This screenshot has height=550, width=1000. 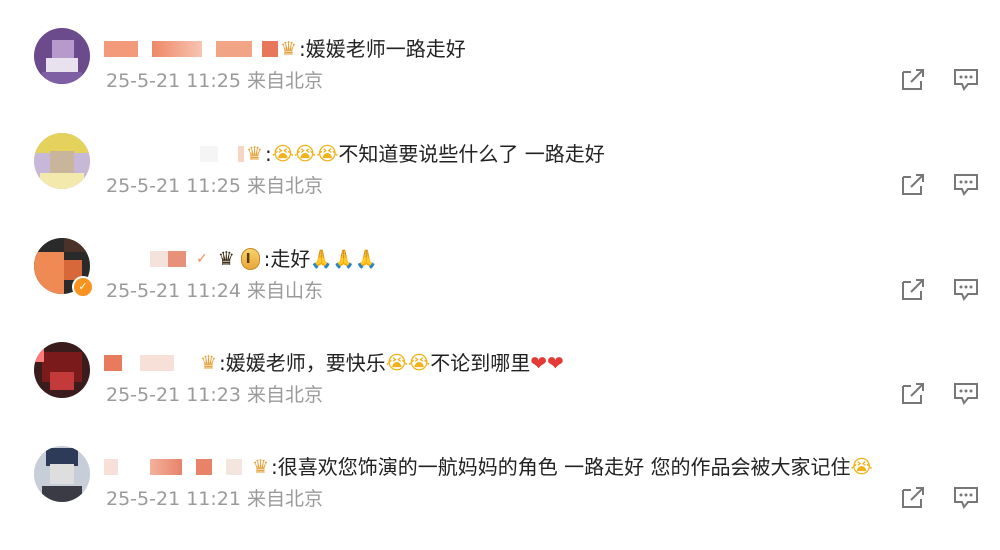 What do you see at coordinates (173, 395) in the screenshot?
I see `comment-time: 25-5-21 11:23` at bounding box center [173, 395].